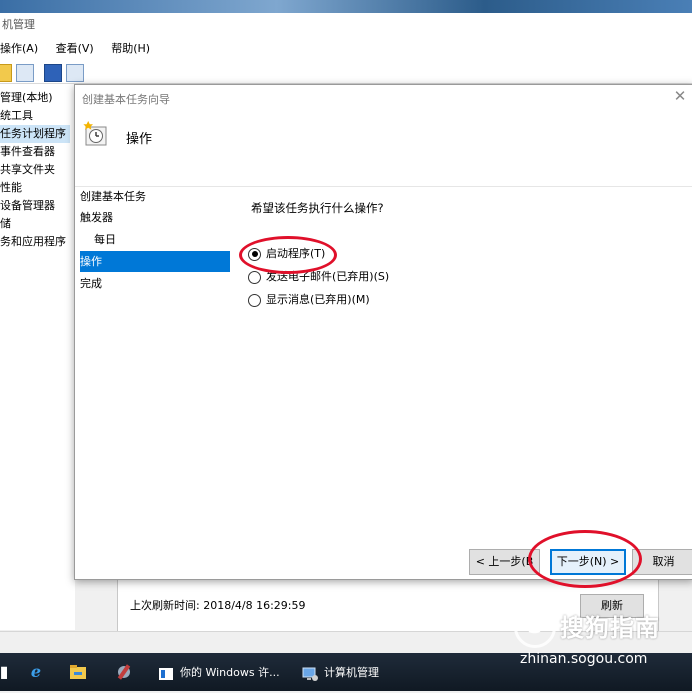  I want to click on task-clock-icon, so click(95, 133).